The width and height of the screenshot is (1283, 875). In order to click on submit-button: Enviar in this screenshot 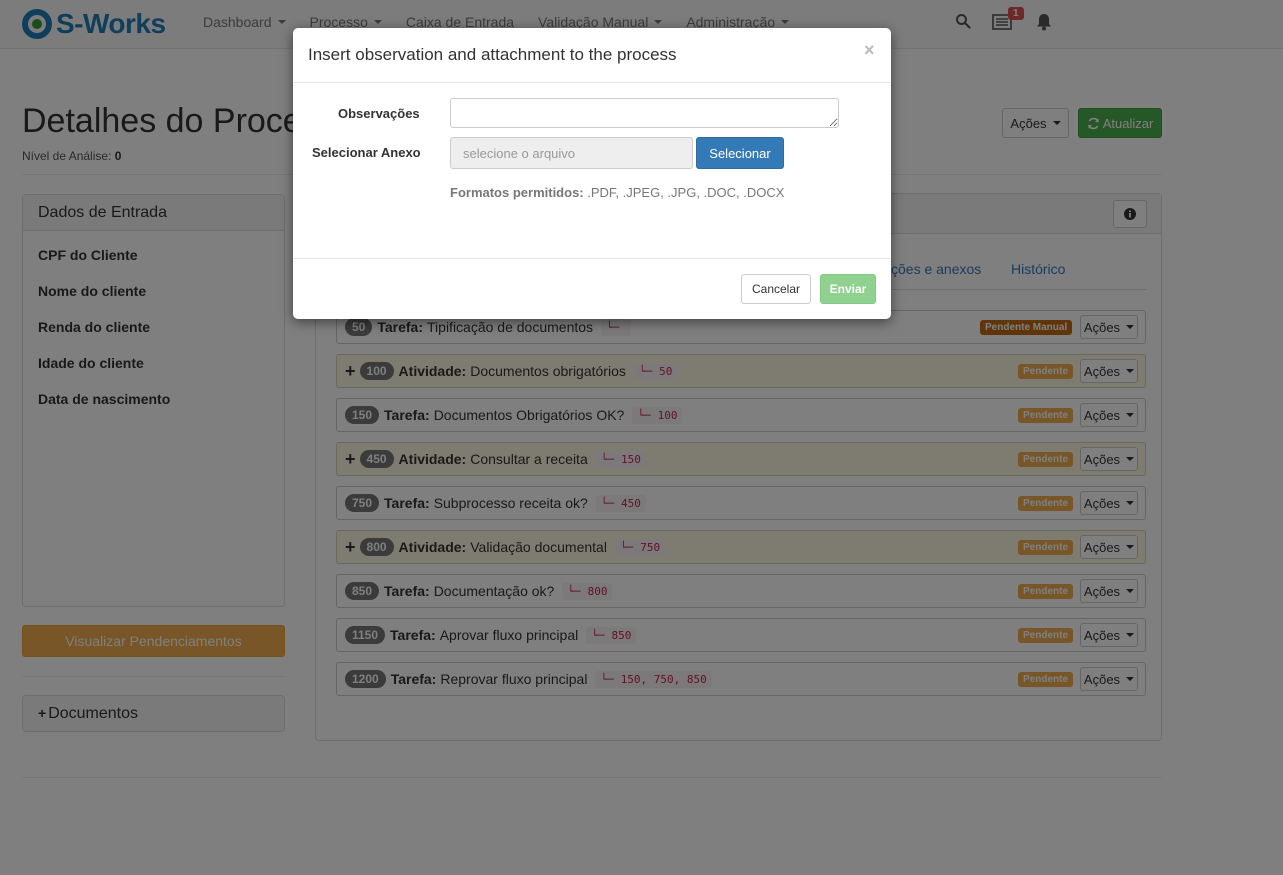, I will do `click(848, 289)`.